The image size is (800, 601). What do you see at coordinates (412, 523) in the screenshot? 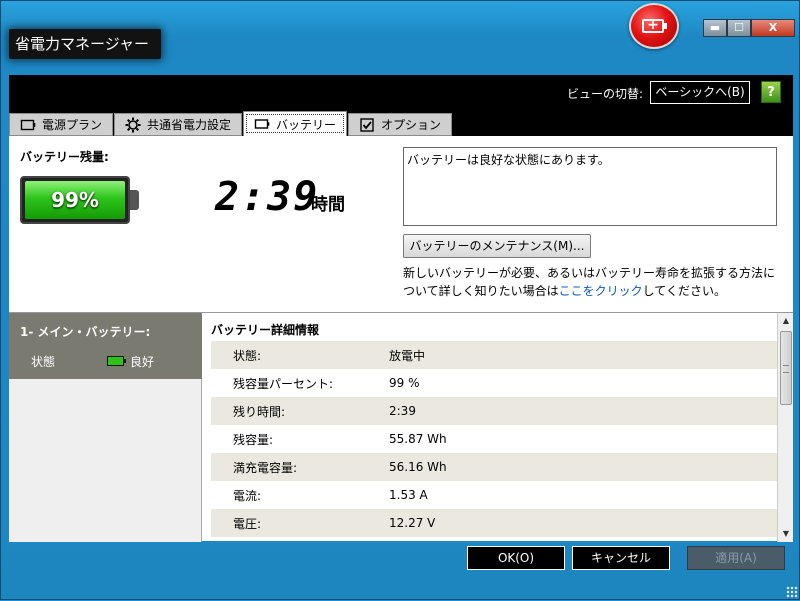
I see `row-value: 12.27 V` at bounding box center [412, 523].